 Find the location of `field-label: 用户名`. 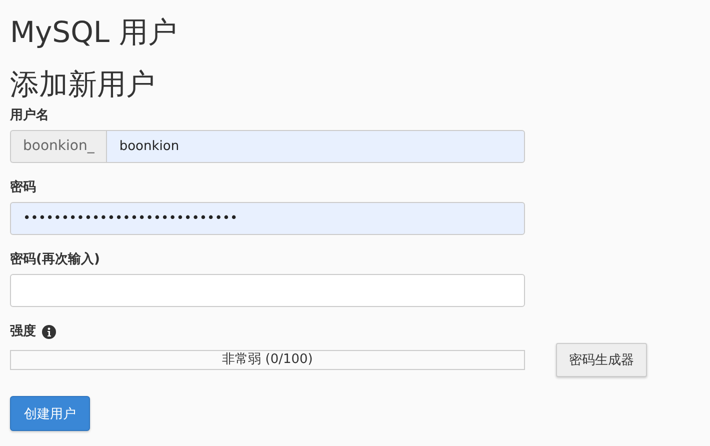

field-label: 用户名 is located at coordinates (30, 116).